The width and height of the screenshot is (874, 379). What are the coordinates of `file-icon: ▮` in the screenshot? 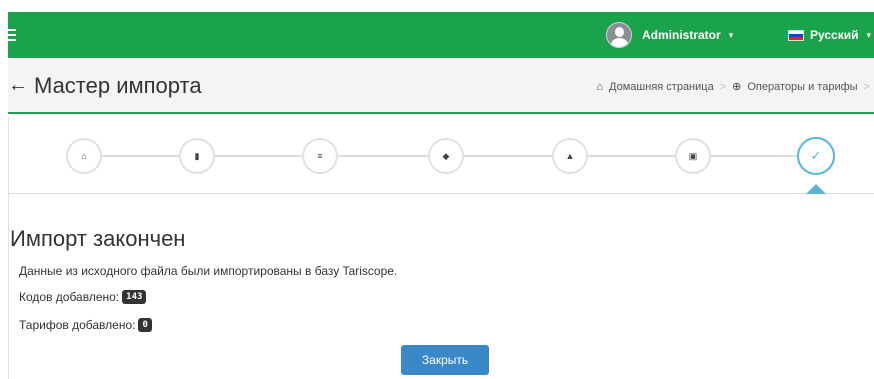 It's located at (197, 155).